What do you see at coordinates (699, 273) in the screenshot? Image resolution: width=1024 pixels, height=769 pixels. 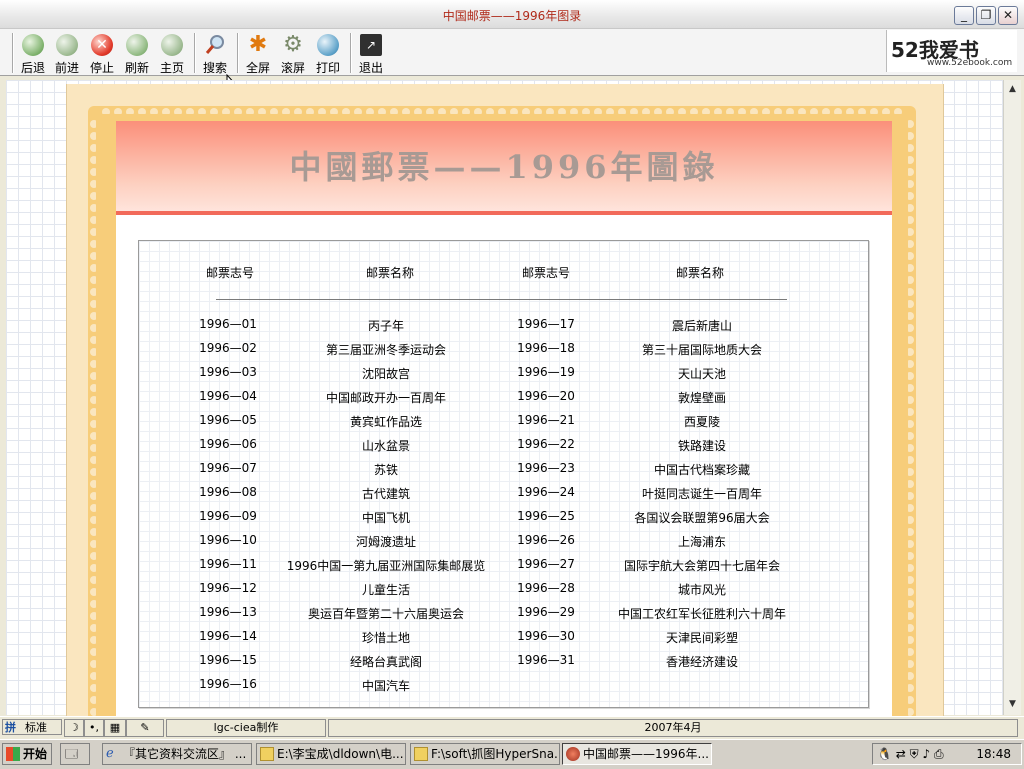 I see `header-name-right: 邮票名称` at bounding box center [699, 273].